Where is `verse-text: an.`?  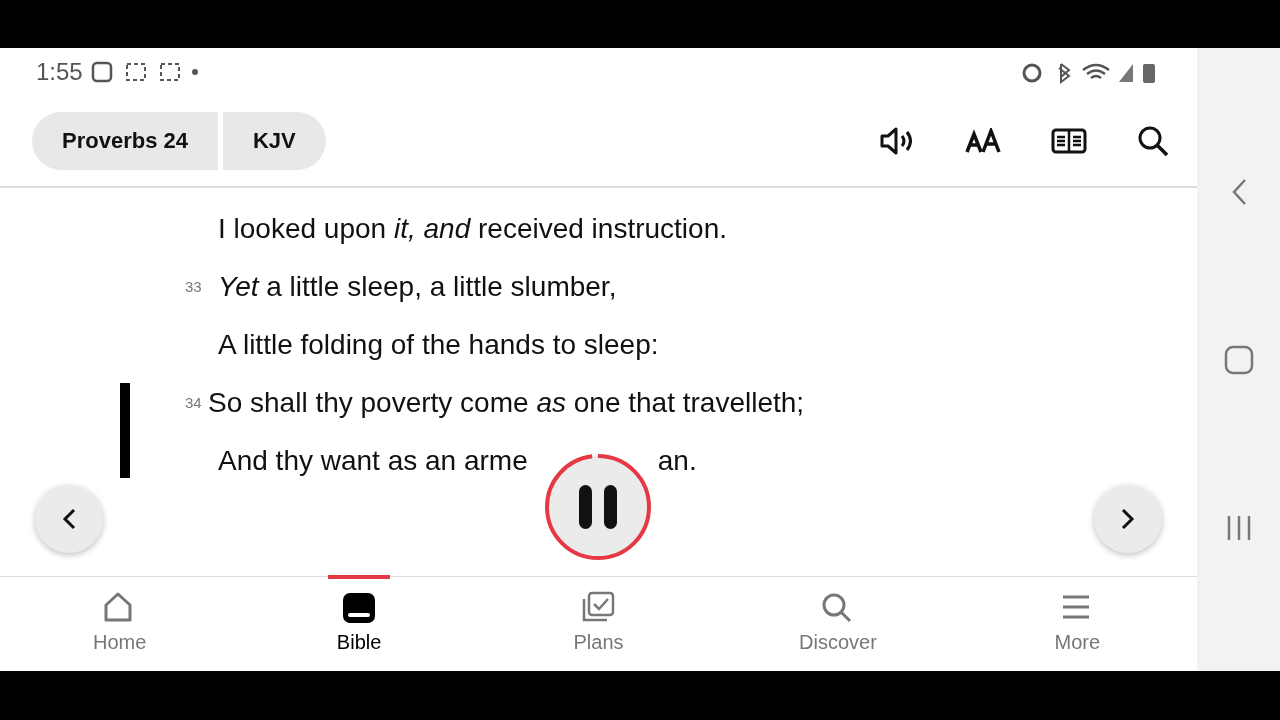 verse-text: an. is located at coordinates (677, 461).